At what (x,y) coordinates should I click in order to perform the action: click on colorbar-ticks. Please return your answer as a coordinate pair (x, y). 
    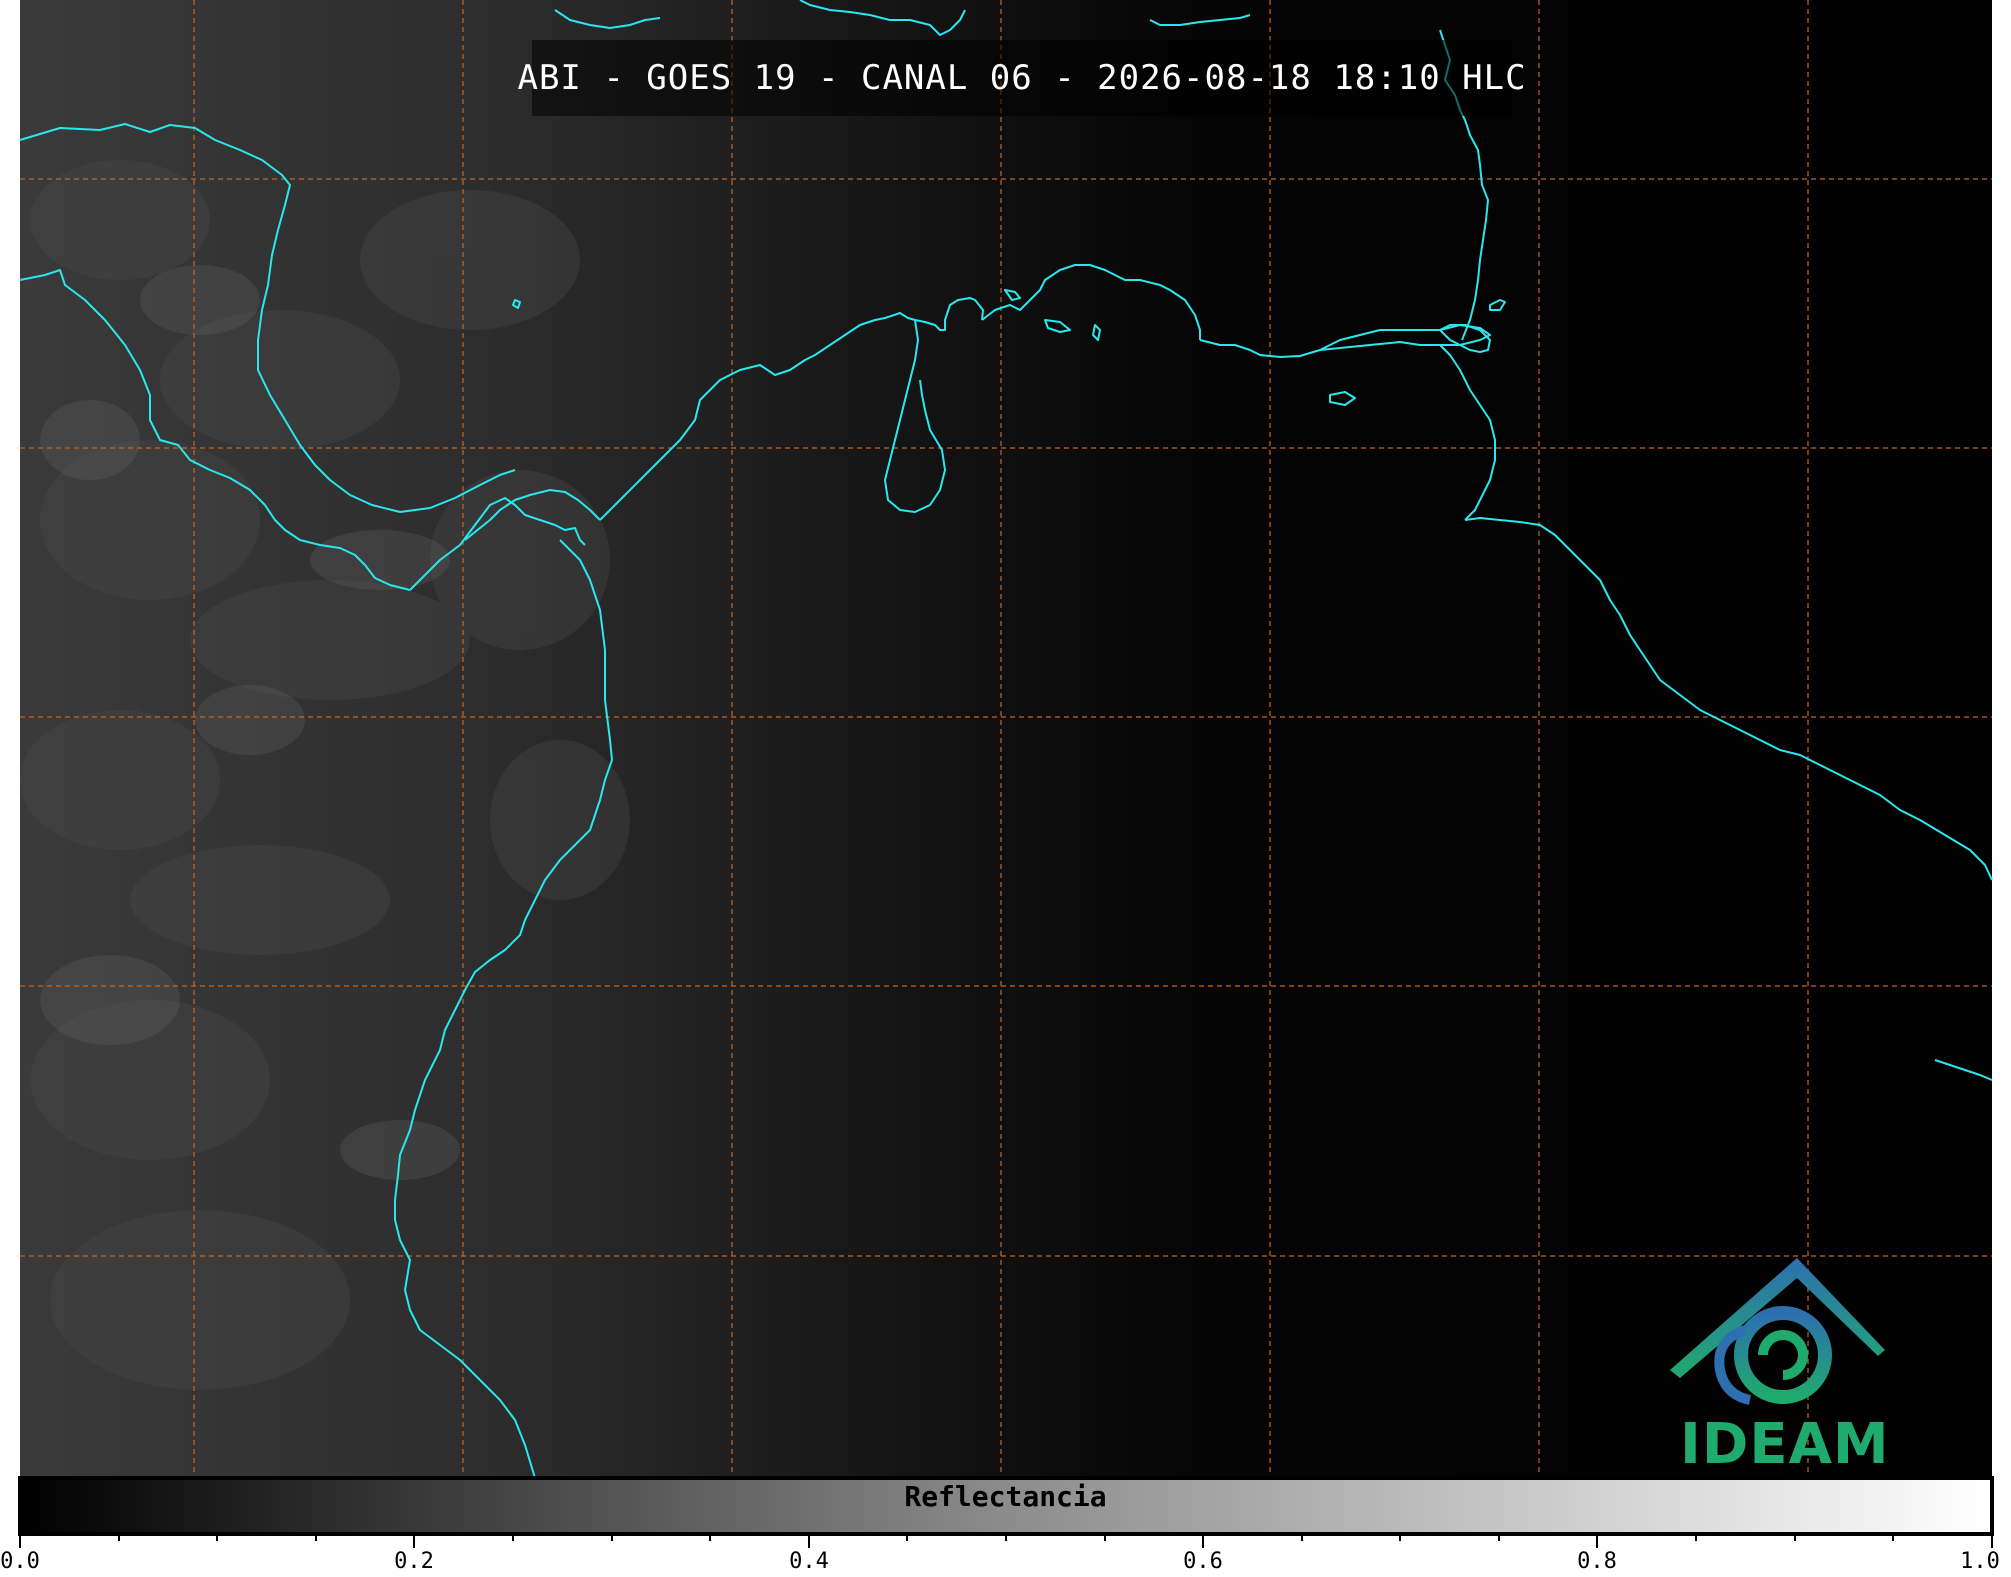
    Looking at the image, I should click on (1006, 1541).